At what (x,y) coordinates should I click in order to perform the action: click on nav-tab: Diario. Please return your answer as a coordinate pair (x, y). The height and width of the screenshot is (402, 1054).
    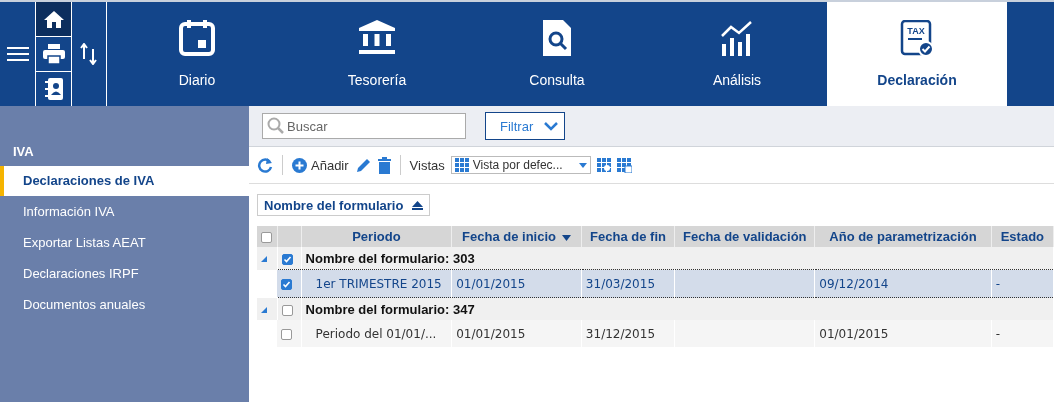
    Looking at the image, I should click on (197, 54).